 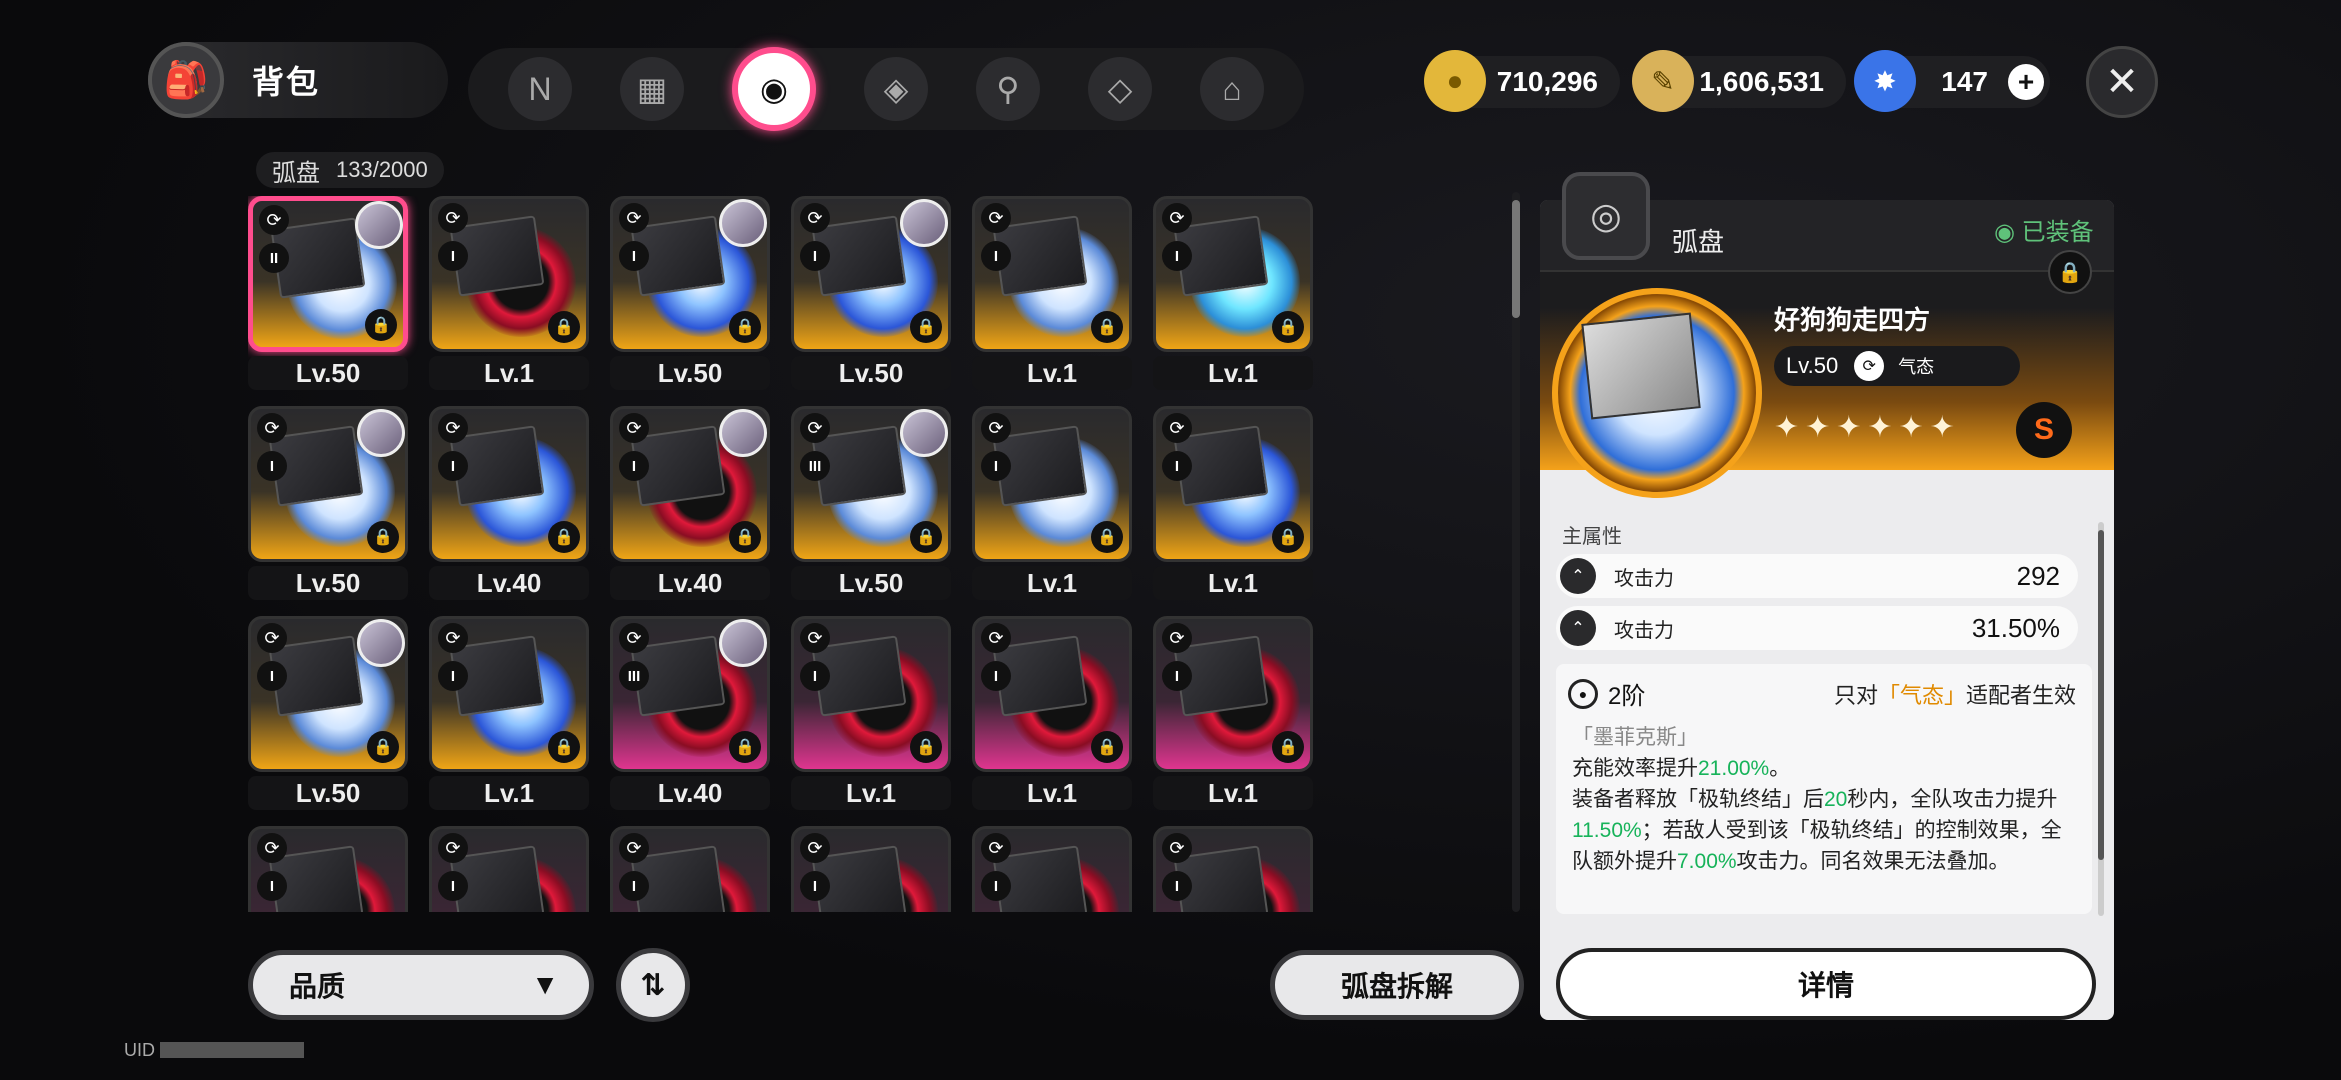 I want to click on stat-value: 31.50%, so click(x=2015, y=627).